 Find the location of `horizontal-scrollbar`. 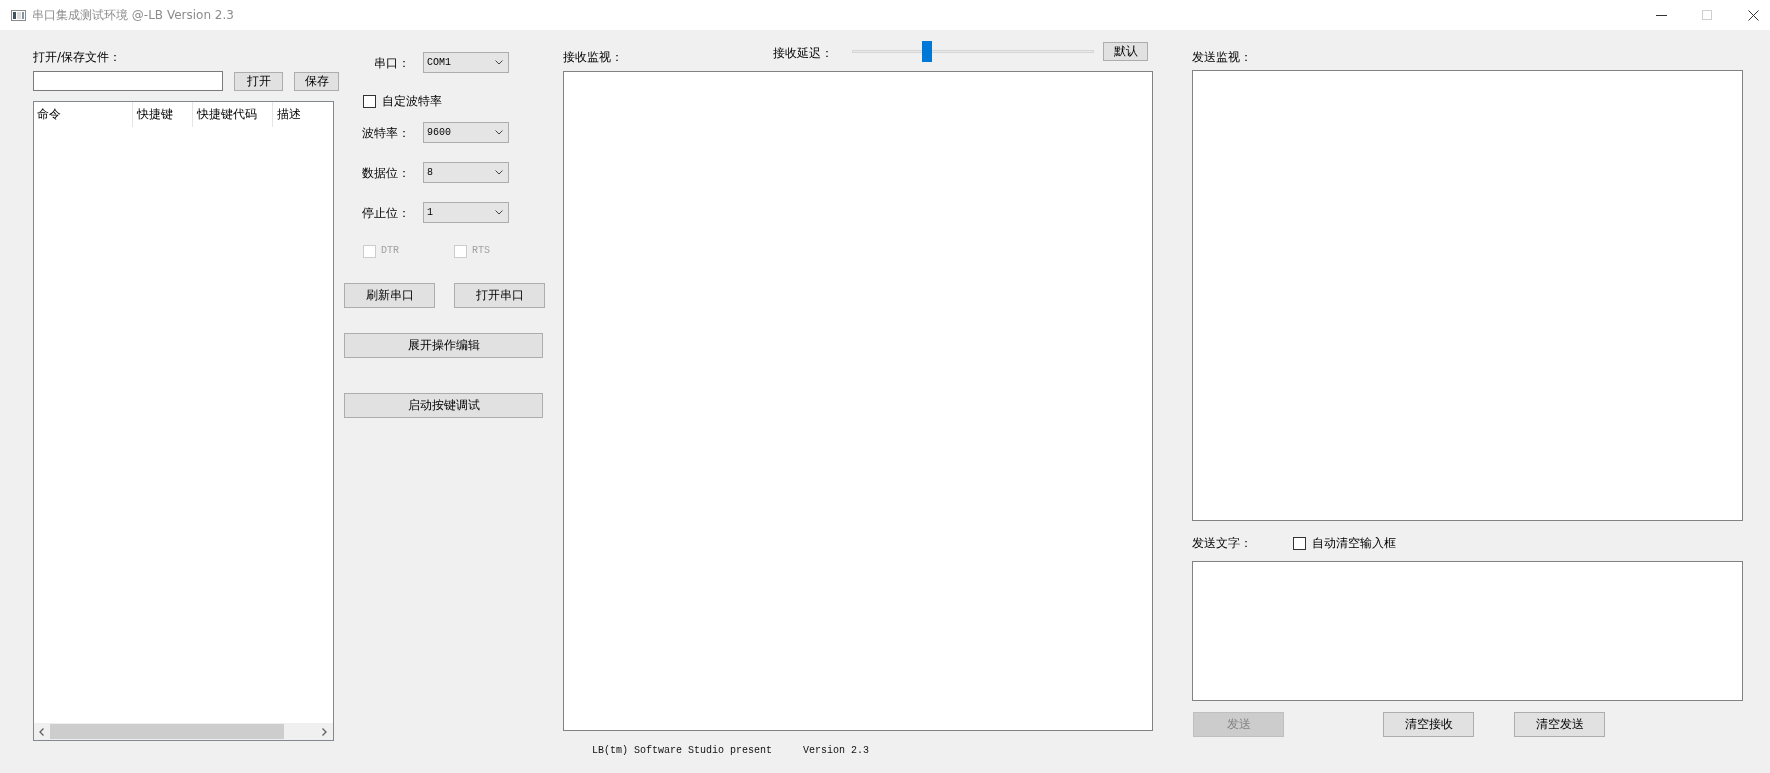

horizontal-scrollbar is located at coordinates (183, 731).